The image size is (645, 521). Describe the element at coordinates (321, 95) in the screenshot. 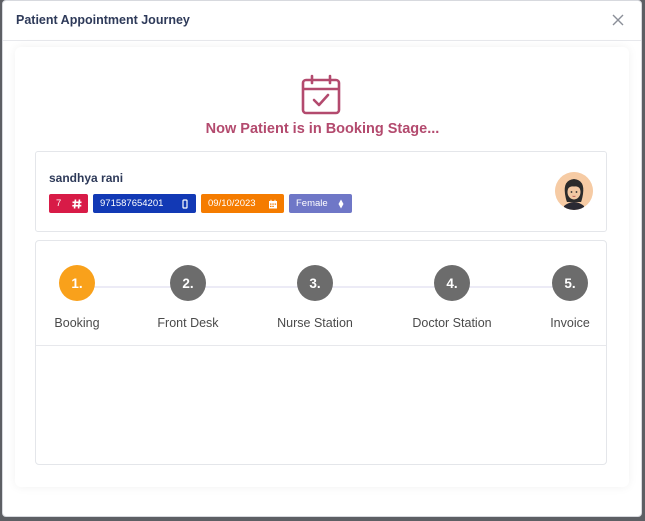

I see `calendar-check-icon` at that location.